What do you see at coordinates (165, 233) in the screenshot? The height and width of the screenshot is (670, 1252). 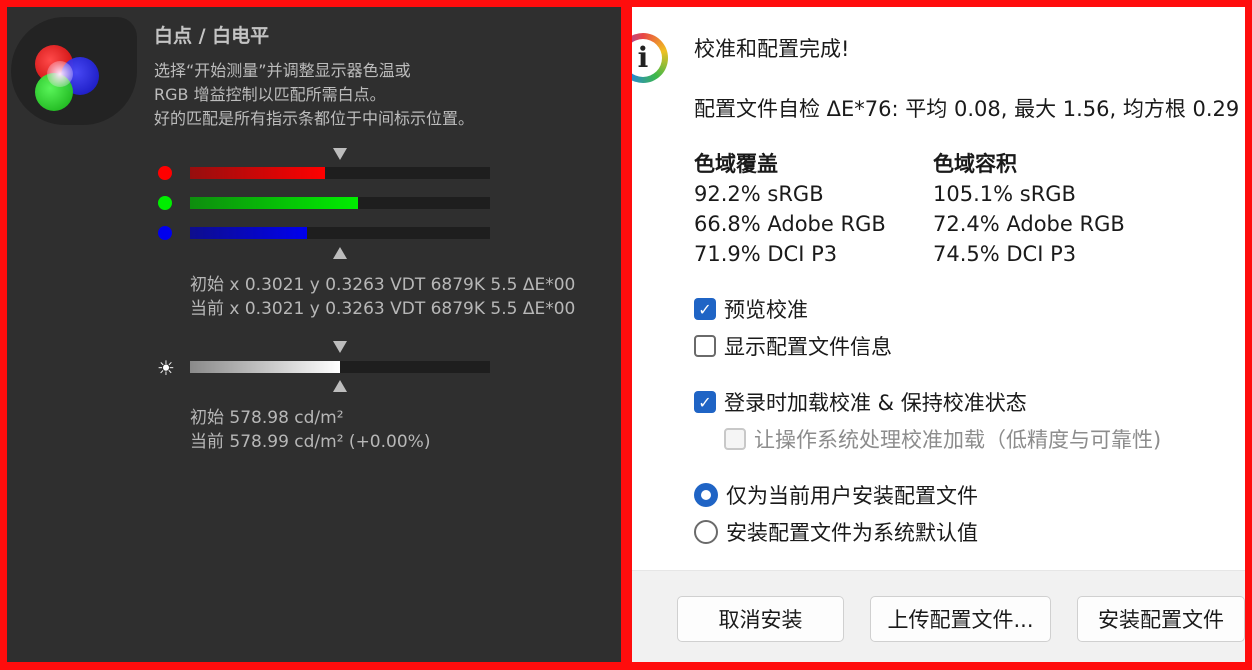 I see `blue-dot-icon` at bounding box center [165, 233].